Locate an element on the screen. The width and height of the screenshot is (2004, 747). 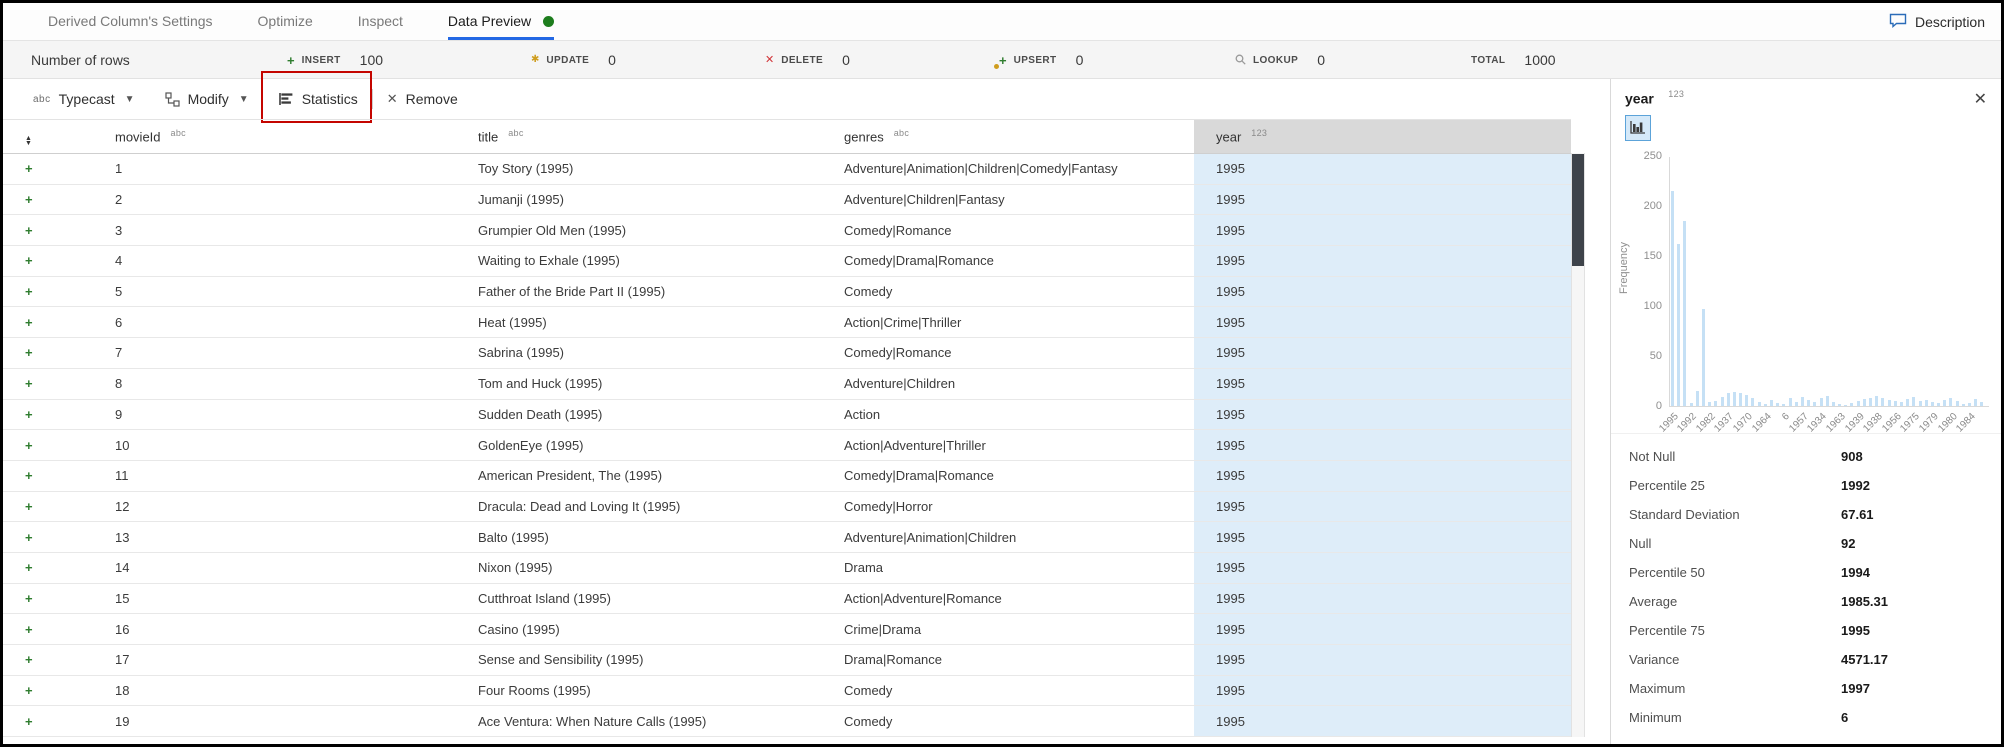
tab-inspect: Inspect is located at coordinates (380, 21).